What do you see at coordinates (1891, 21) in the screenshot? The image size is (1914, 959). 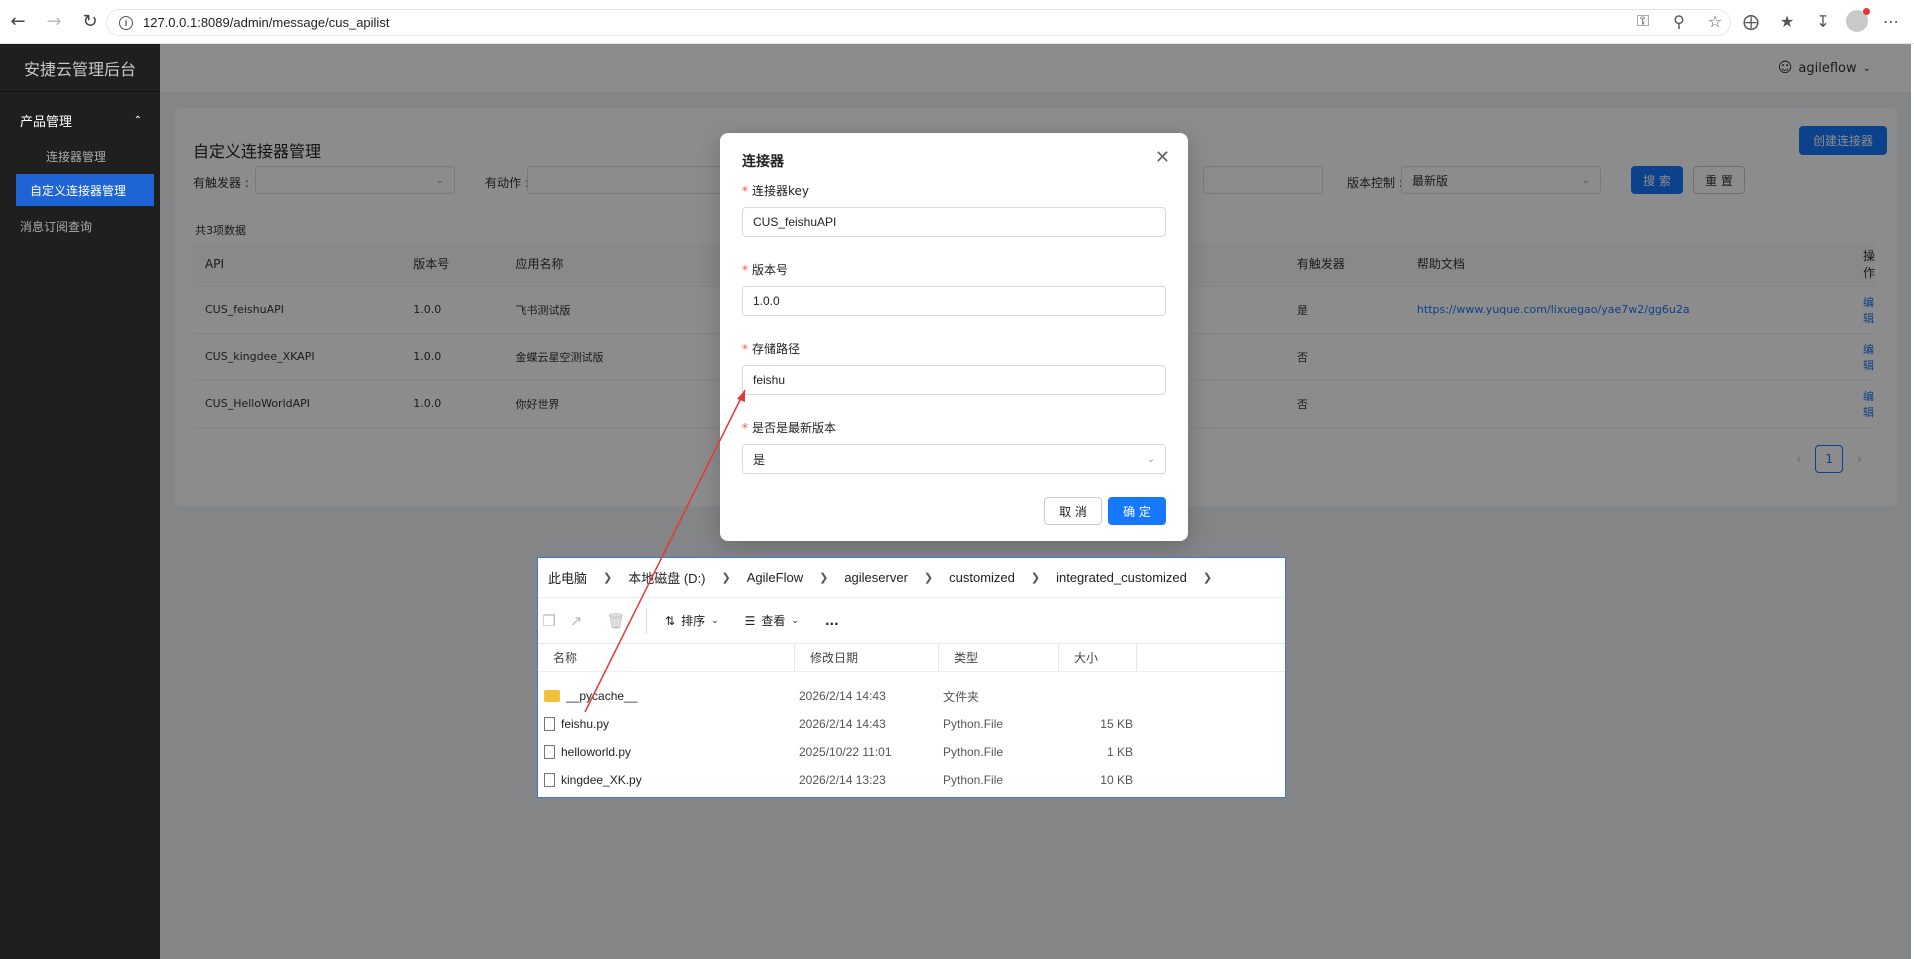 I see `more-menu-icon: ⋯` at bounding box center [1891, 21].